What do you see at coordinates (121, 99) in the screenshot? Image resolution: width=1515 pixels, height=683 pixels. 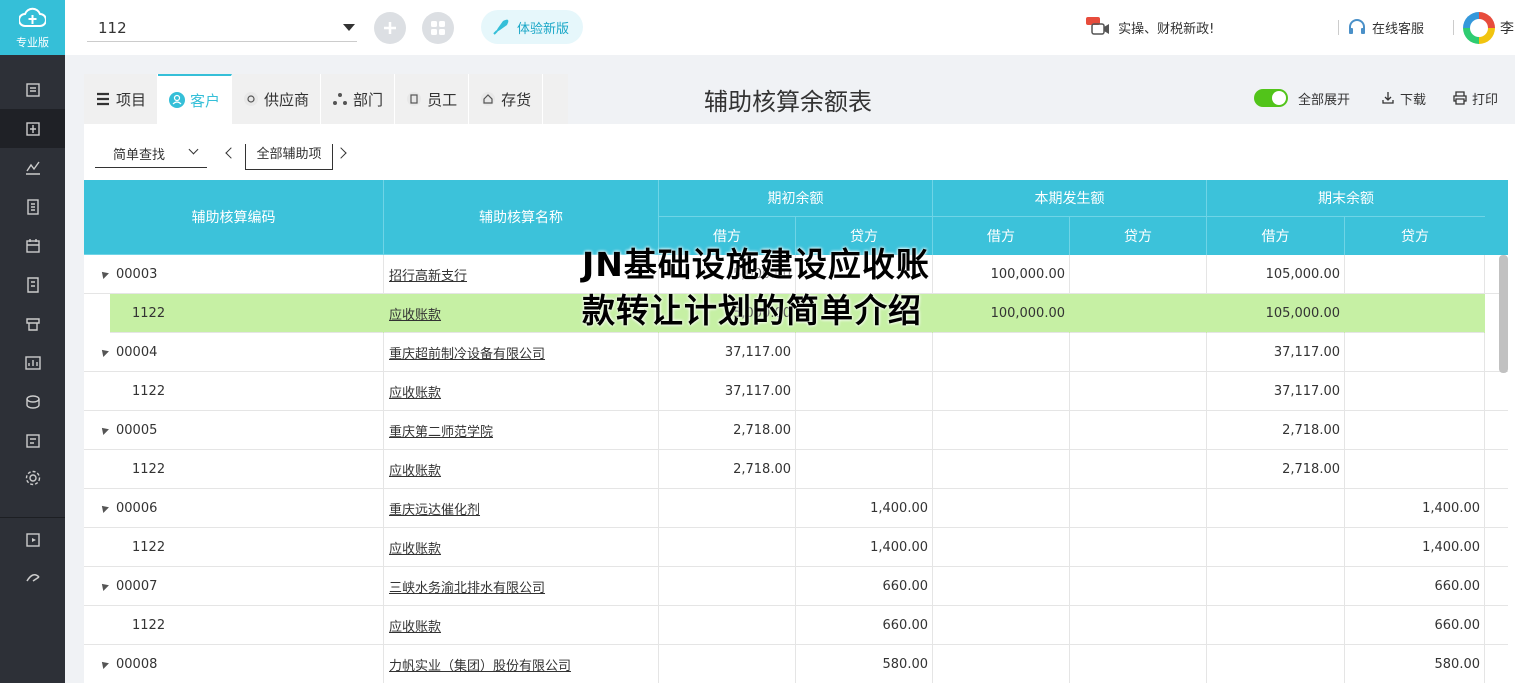 I see `tab-list: 项目` at bounding box center [121, 99].